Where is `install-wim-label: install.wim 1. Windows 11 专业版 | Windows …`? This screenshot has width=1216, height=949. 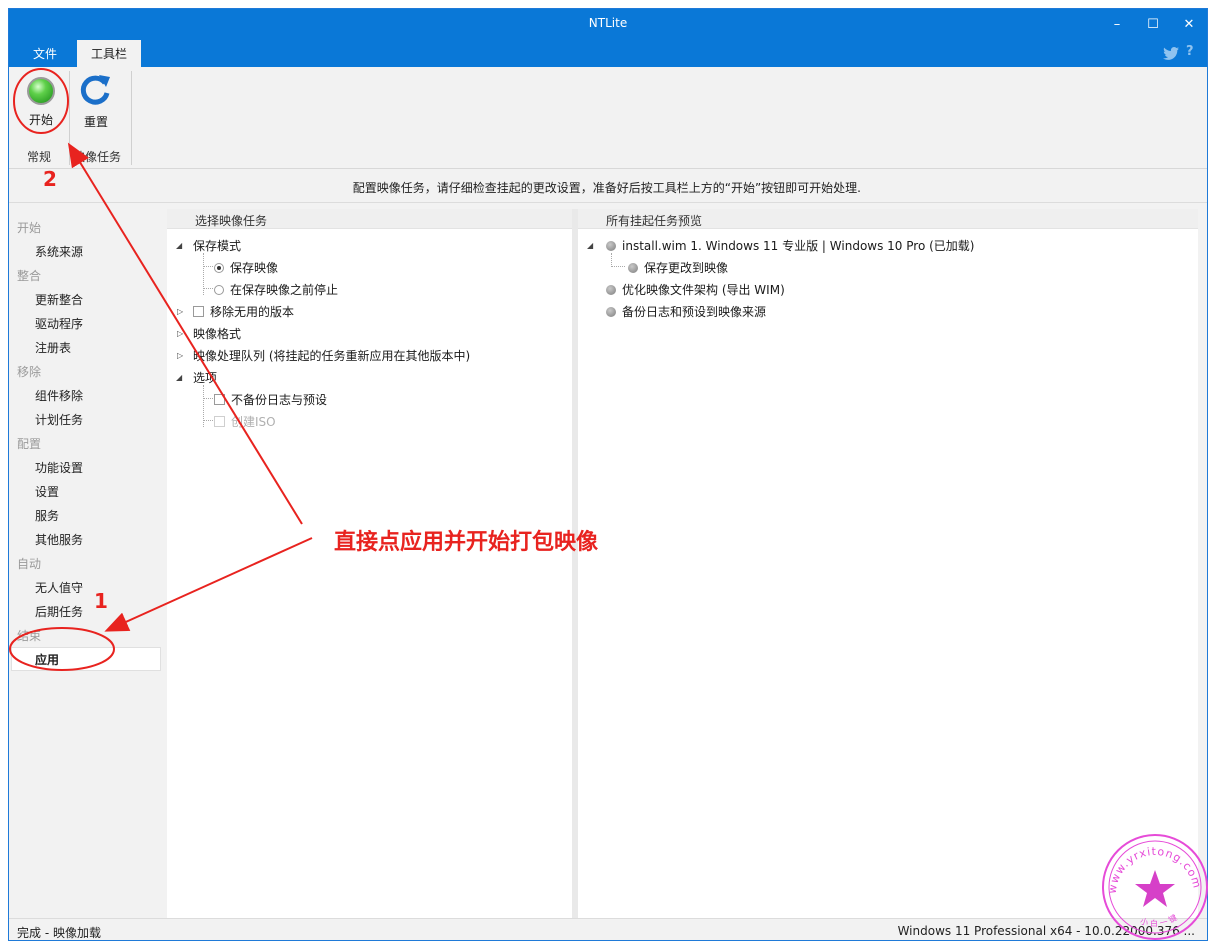 install-wim-label: install.wim 1. Windows 11 专业版 | Windows … is located at coordinates (798, 246).